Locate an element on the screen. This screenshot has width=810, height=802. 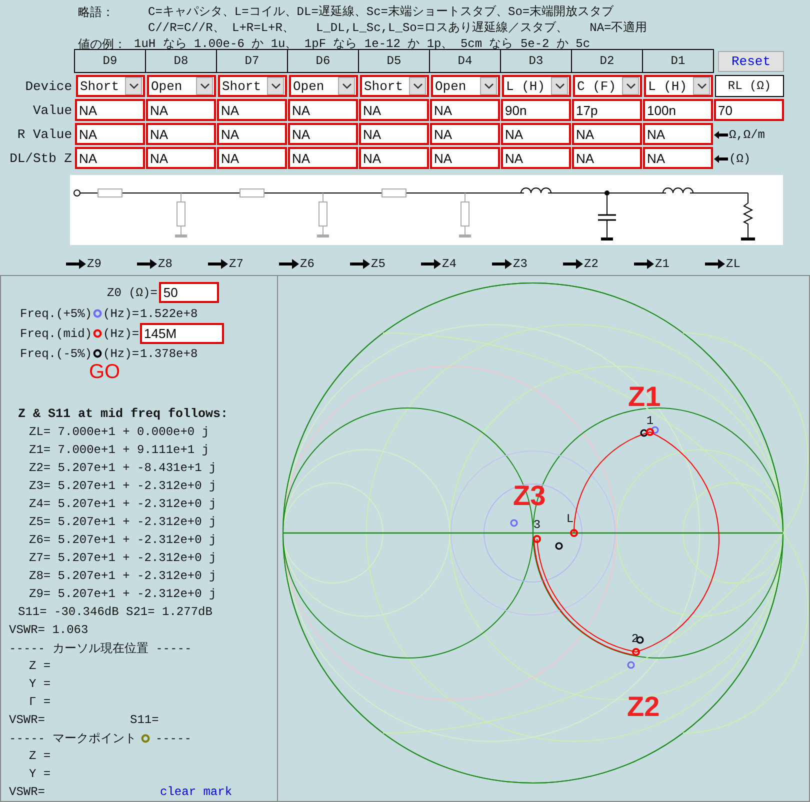
frequency-value: 1.522e+8 is located at coordinates (169, 314).